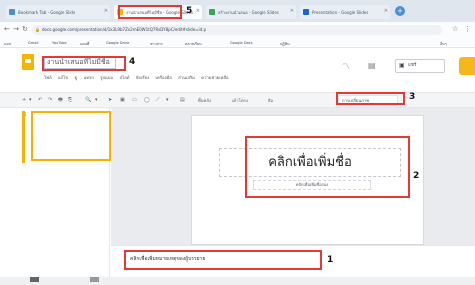 The image size is (475, 285). I want to click on tab-title: สร้างงานนำเสนอ - Google Slides, so click(248, 12).